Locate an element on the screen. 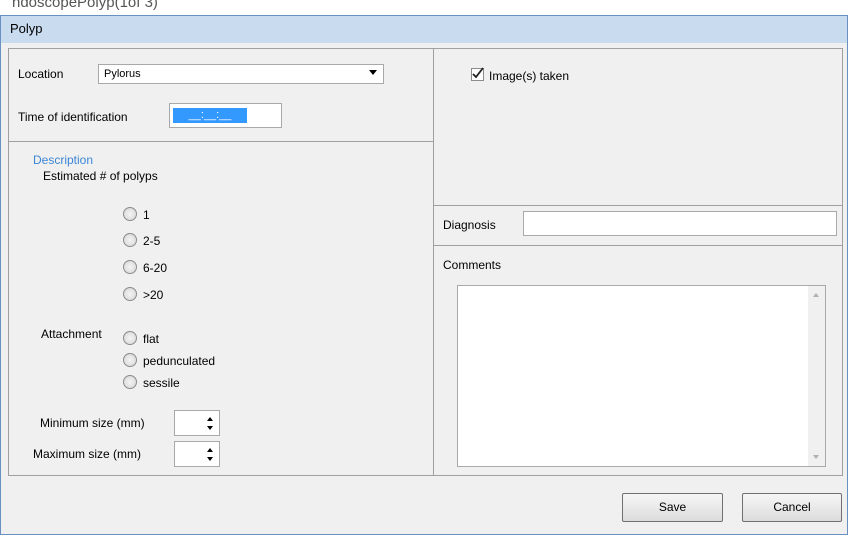 The width and height of the screenshot is (848, 535). minimum-size-stepper is located at coordinates (197, 423).